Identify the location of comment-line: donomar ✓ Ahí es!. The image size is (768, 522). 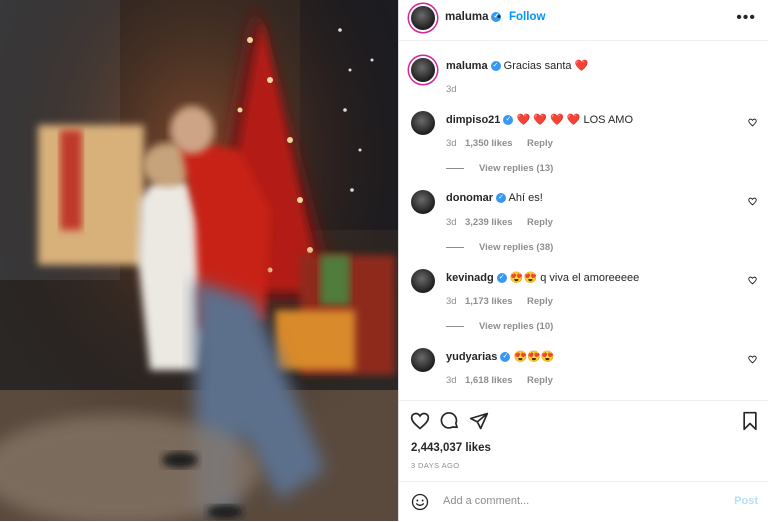
(494, 198).